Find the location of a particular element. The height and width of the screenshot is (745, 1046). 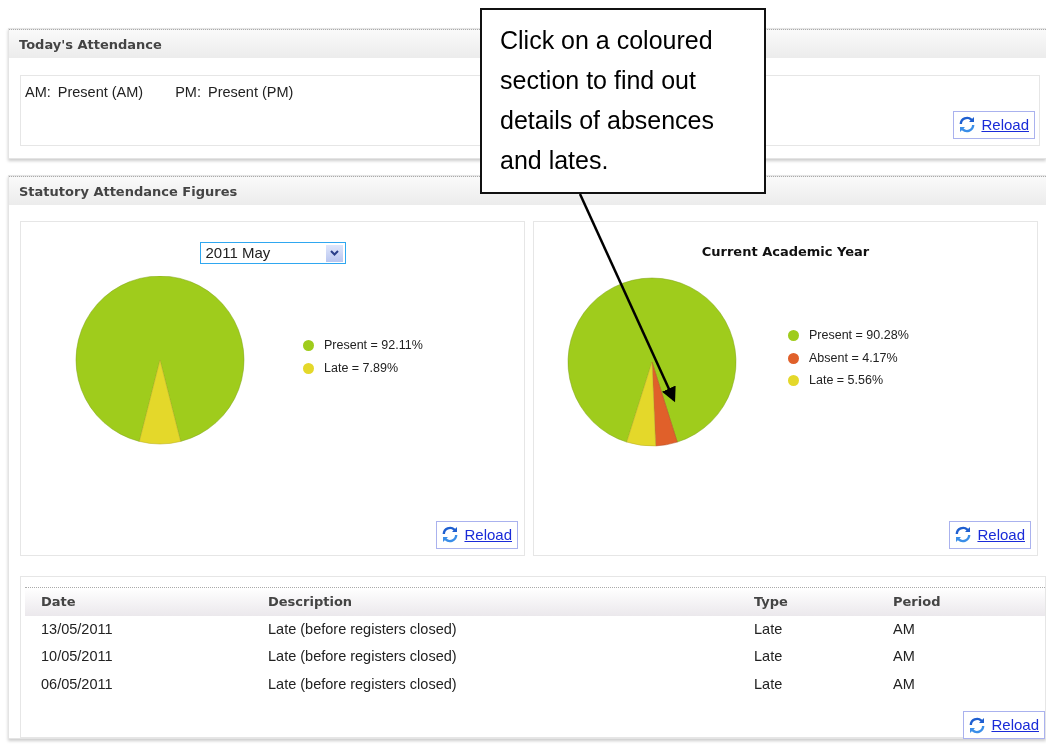

column-header: Type is located at coordinates (771, 602).